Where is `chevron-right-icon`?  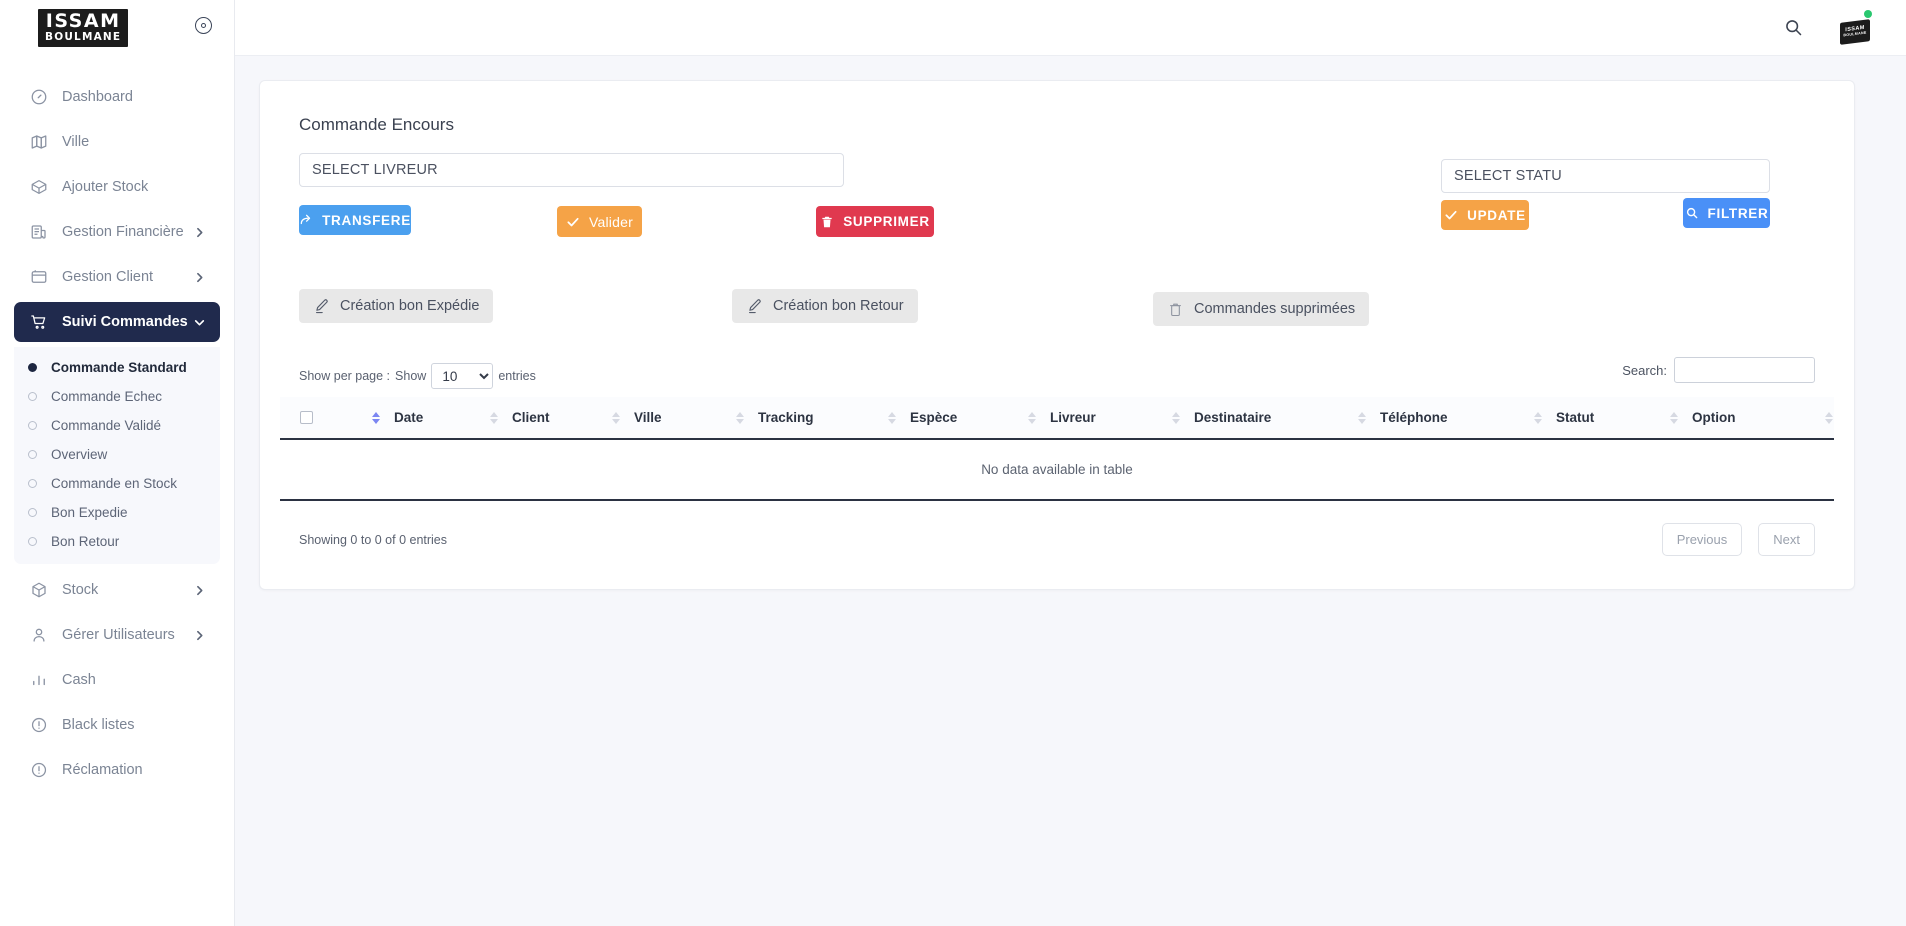
chevron-right-icon is located at coordinates (199, 277).